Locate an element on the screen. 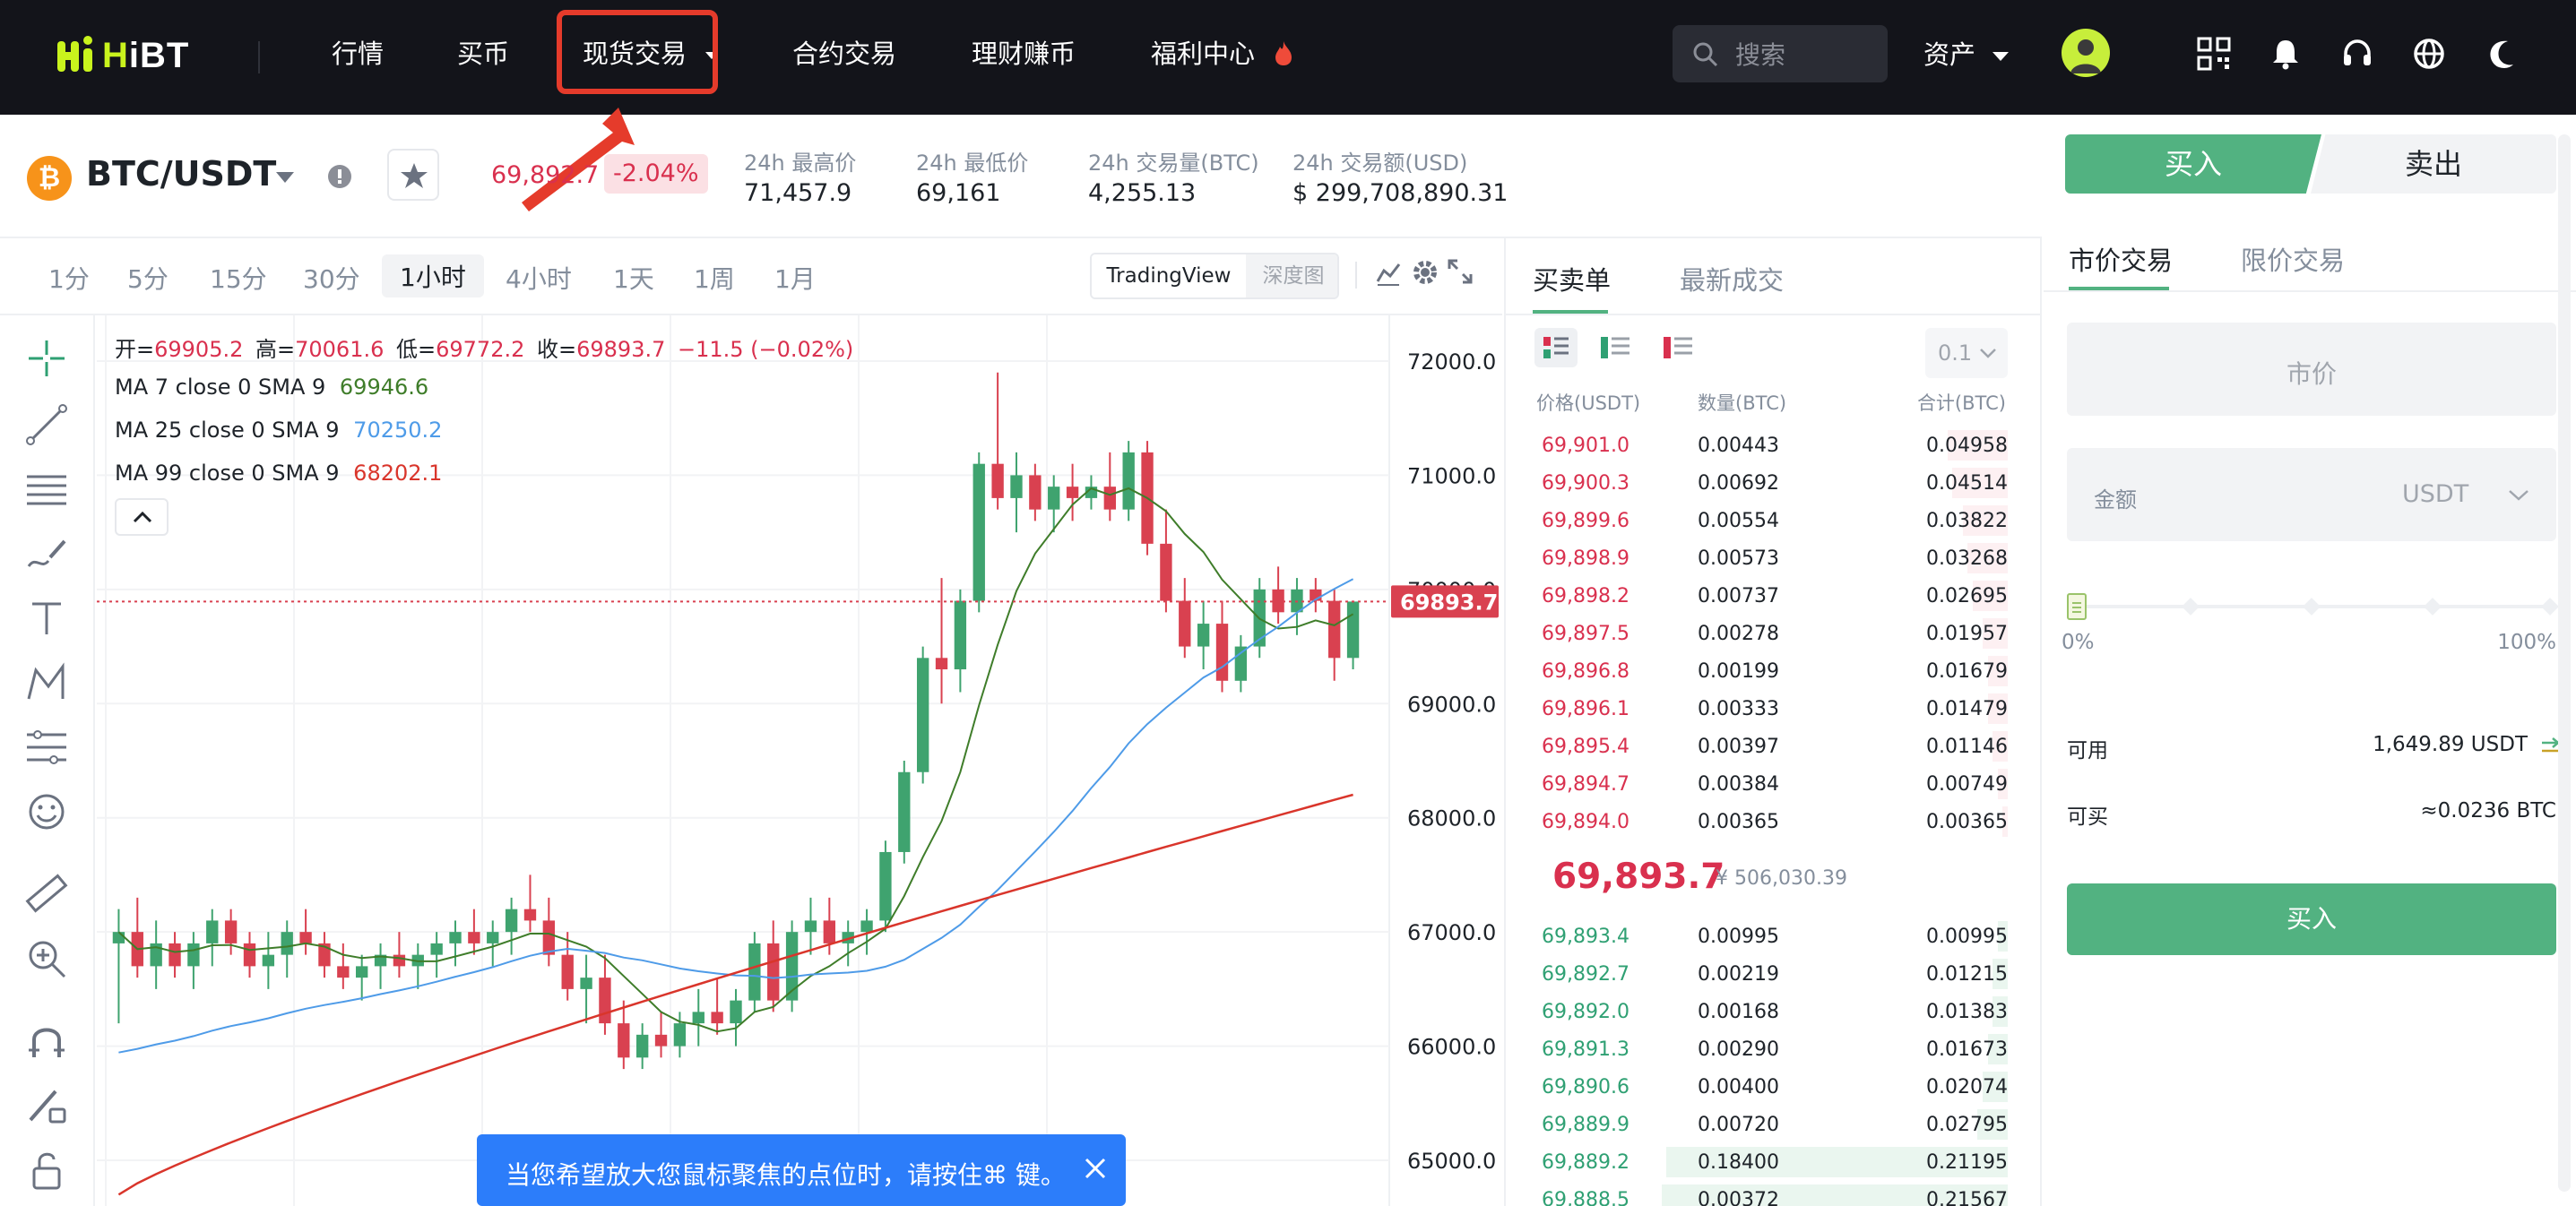  nav-divider is located at coordinates (259, 57).